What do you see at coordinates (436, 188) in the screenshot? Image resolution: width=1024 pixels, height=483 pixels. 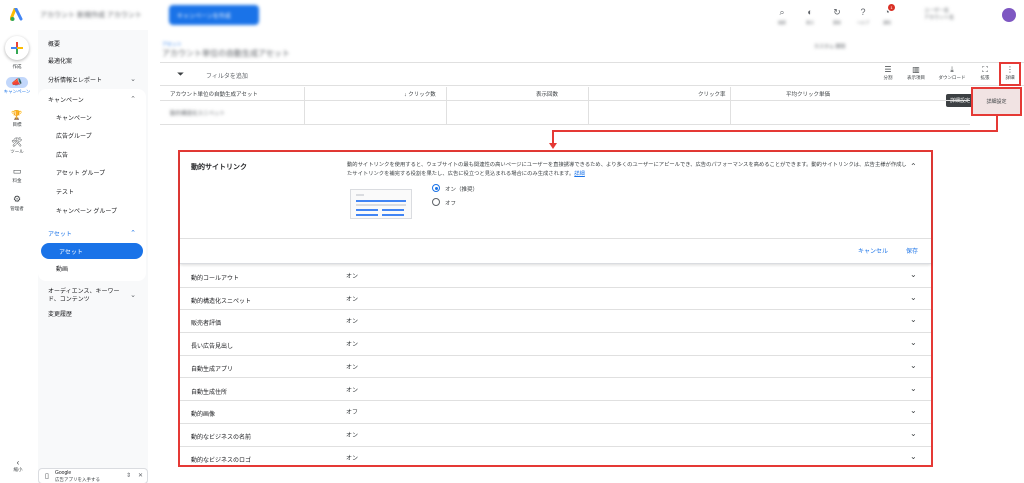 I see `radio-on` at bounding box center [436, 188].